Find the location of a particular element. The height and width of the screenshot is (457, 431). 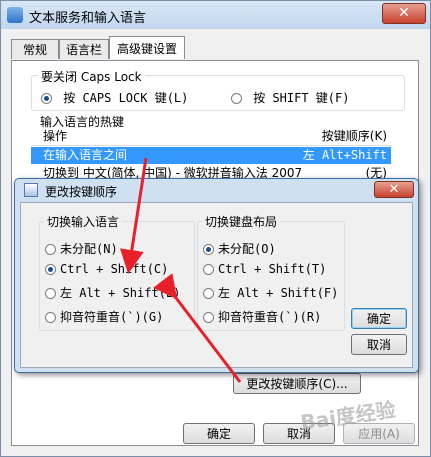

lang-ctrl-shift-option: Ctrl + Shift(C) is located at coordinates (106, 269).